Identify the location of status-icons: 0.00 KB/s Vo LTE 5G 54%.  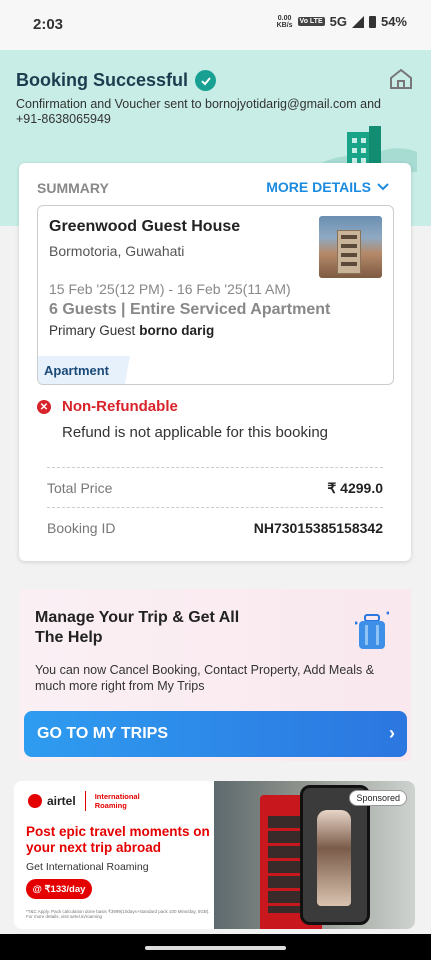
(342, 21).